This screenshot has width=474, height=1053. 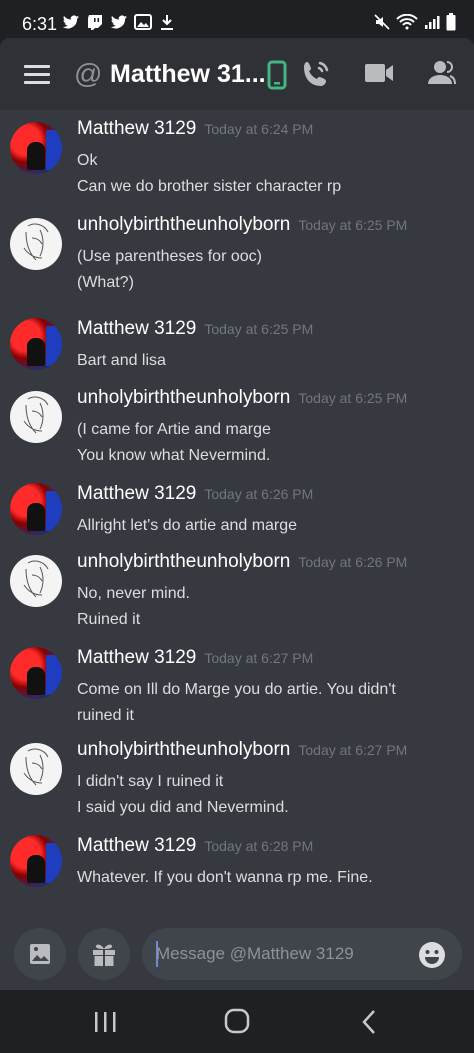 I want to click on message-timestamp: Today at 6:24 PM, so click(x=259, y=129).